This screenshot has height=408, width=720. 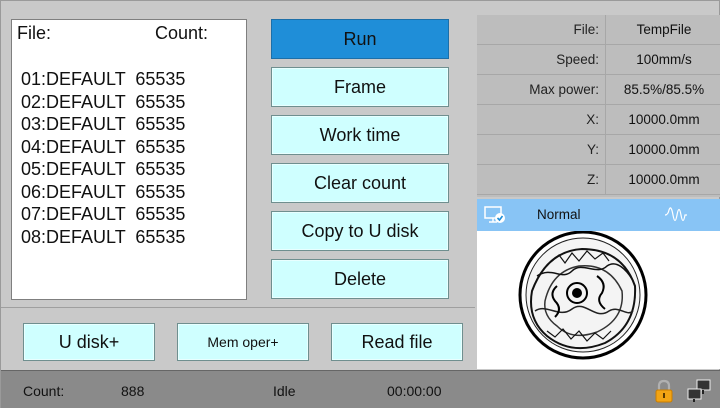 I want to click on design-preview-image, so click(x=583, y=295).